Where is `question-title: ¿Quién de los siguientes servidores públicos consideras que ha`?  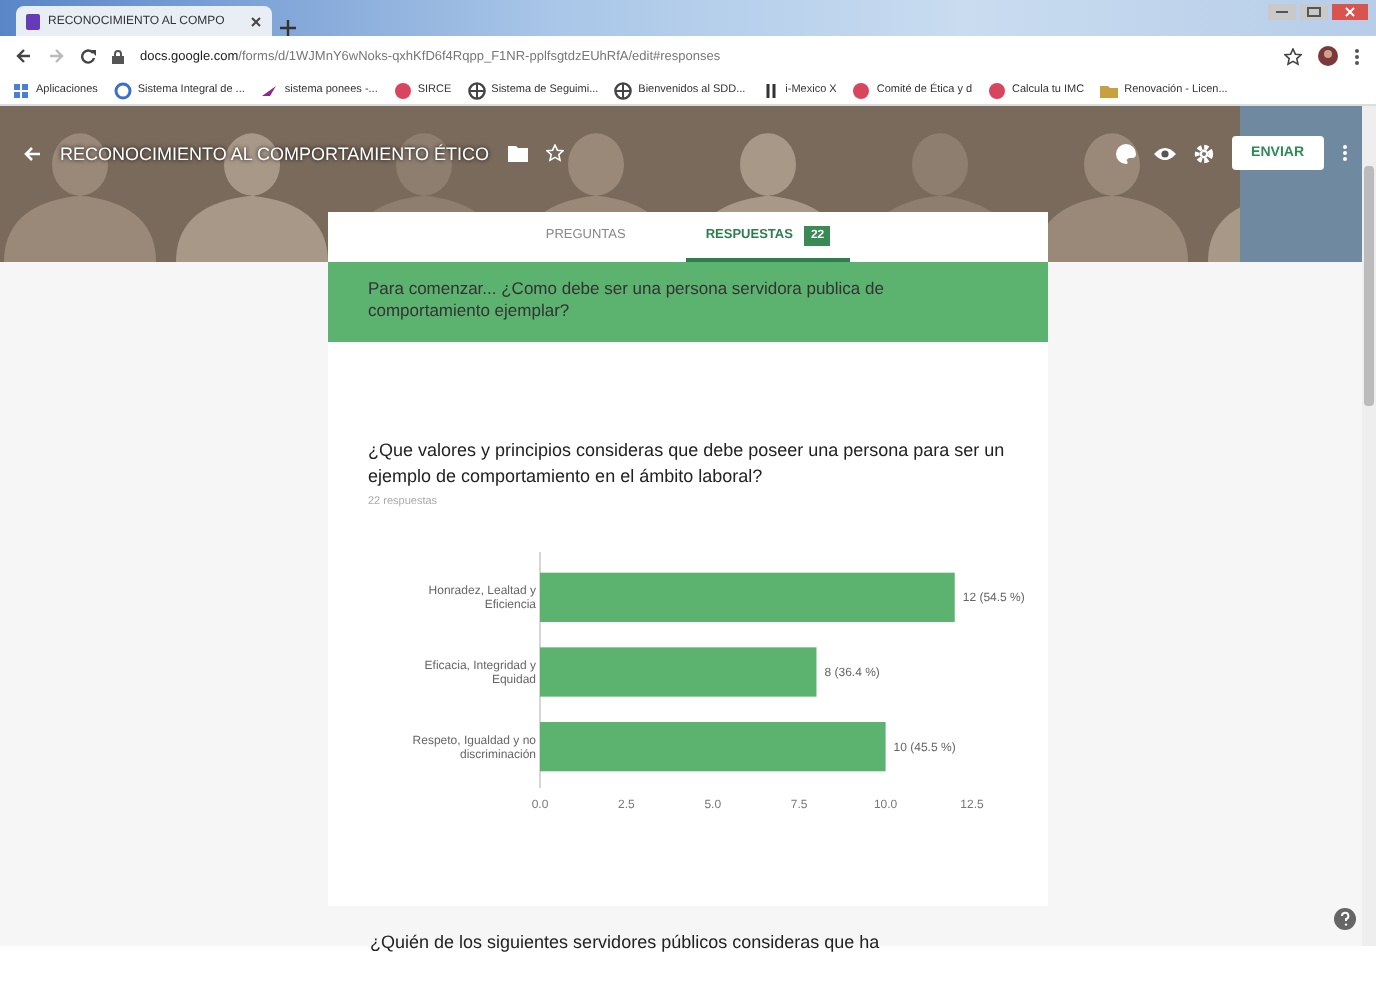
question-title: ¿Quién de los siguientes servidores públicos consideras que ha is located at coordinates (625, 942).